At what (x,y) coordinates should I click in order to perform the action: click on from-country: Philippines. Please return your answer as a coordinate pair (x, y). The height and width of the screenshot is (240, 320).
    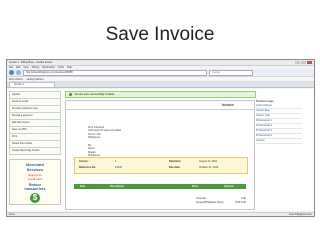
    Looking at the image, I should click on (94, 138).